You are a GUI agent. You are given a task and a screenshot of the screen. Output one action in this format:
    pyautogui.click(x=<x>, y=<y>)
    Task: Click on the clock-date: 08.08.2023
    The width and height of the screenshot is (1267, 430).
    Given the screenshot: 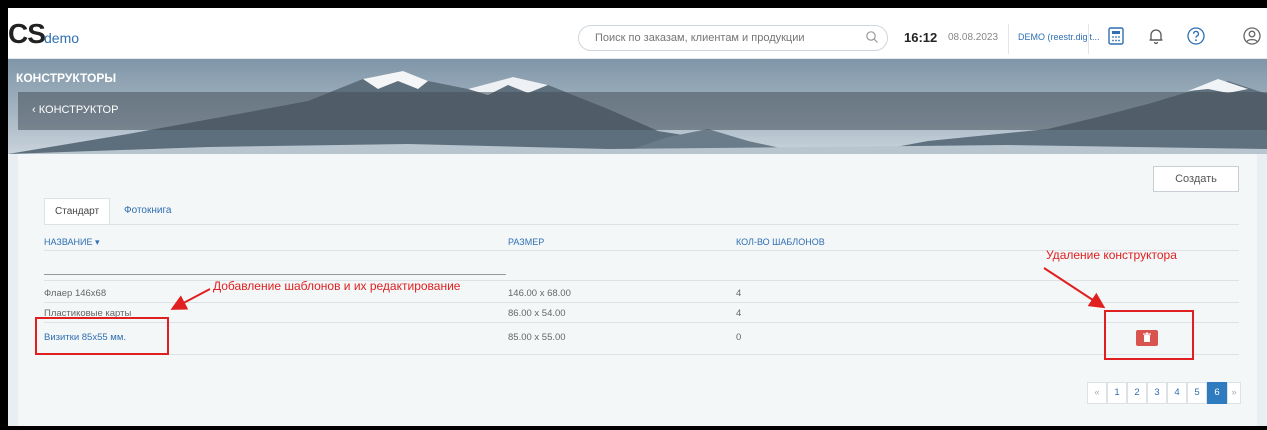 What is the action you would take?
    pyautogui.click(x=973, y=37)
    